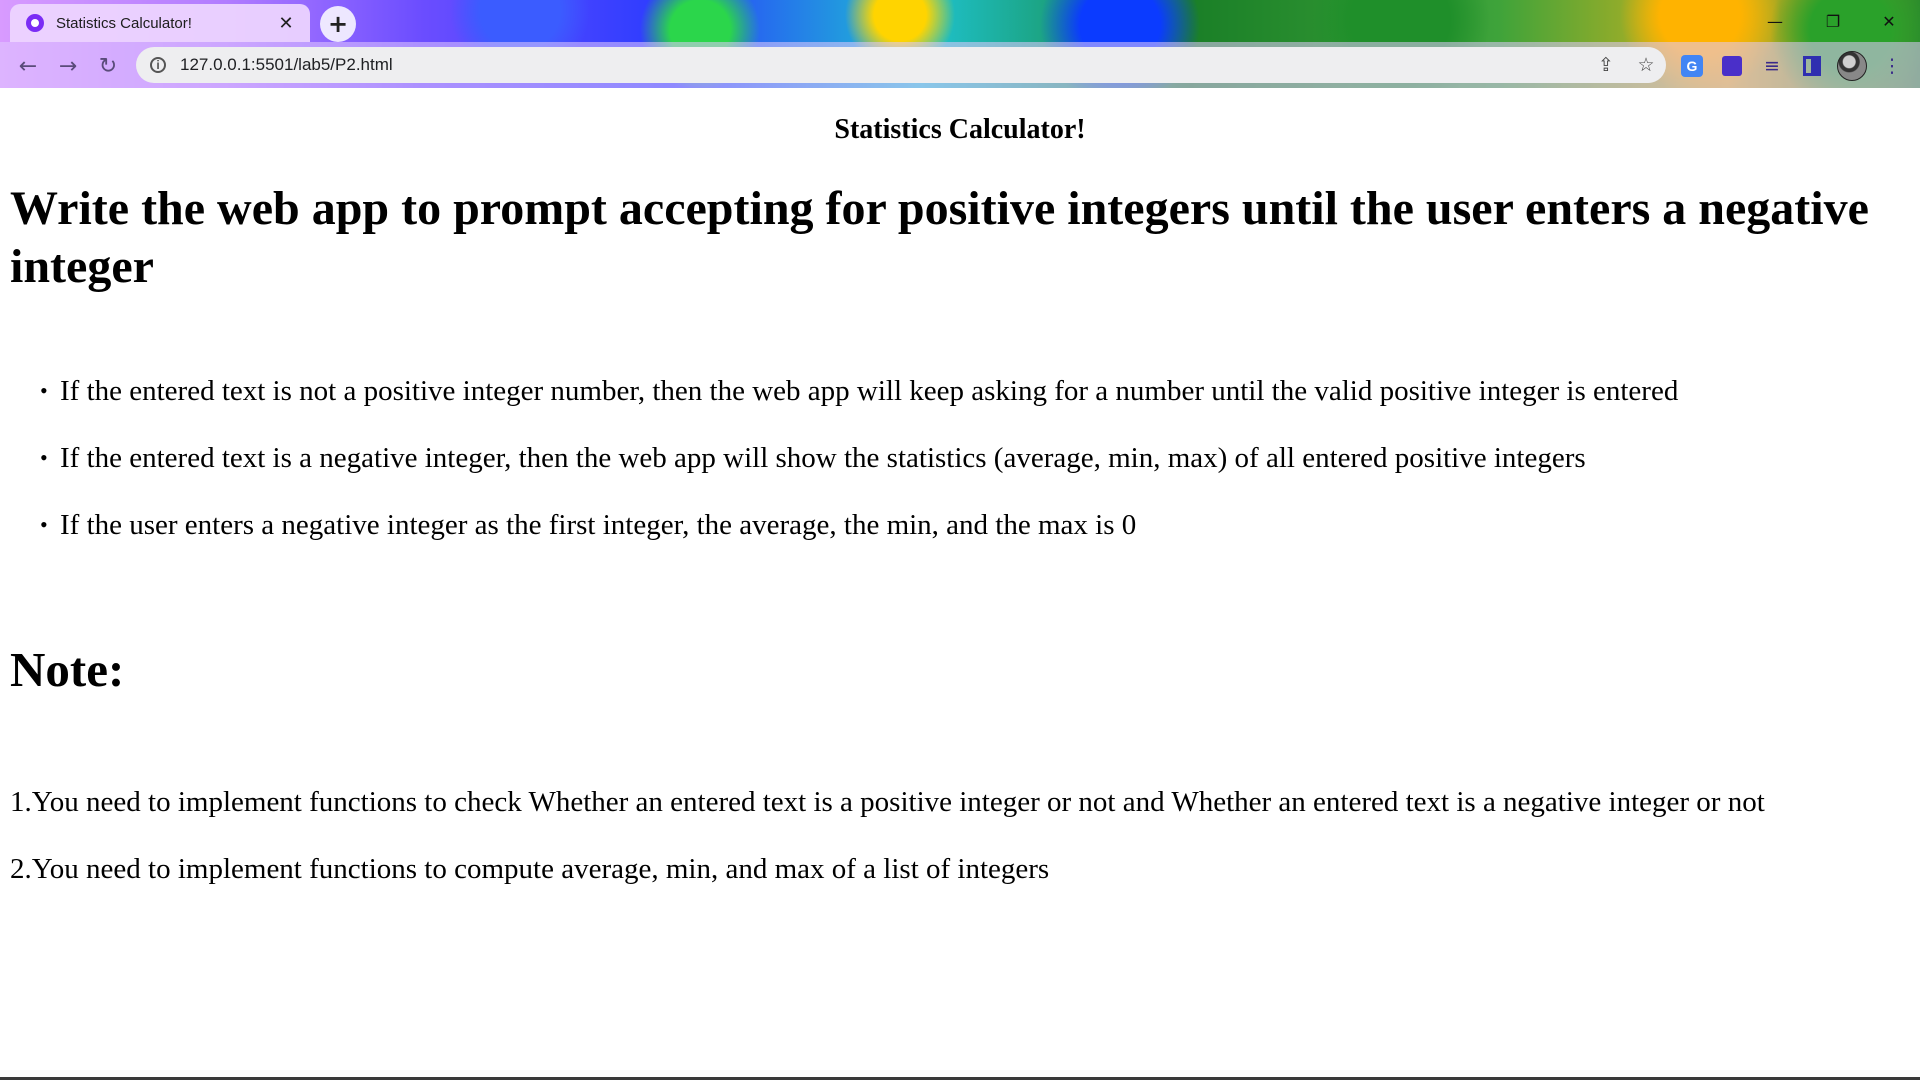 The image size is (1920, 1080). Describe the element at coordinates (1772, 66) in the screenshot. I see `reading-list-icon: ≡` at that location.